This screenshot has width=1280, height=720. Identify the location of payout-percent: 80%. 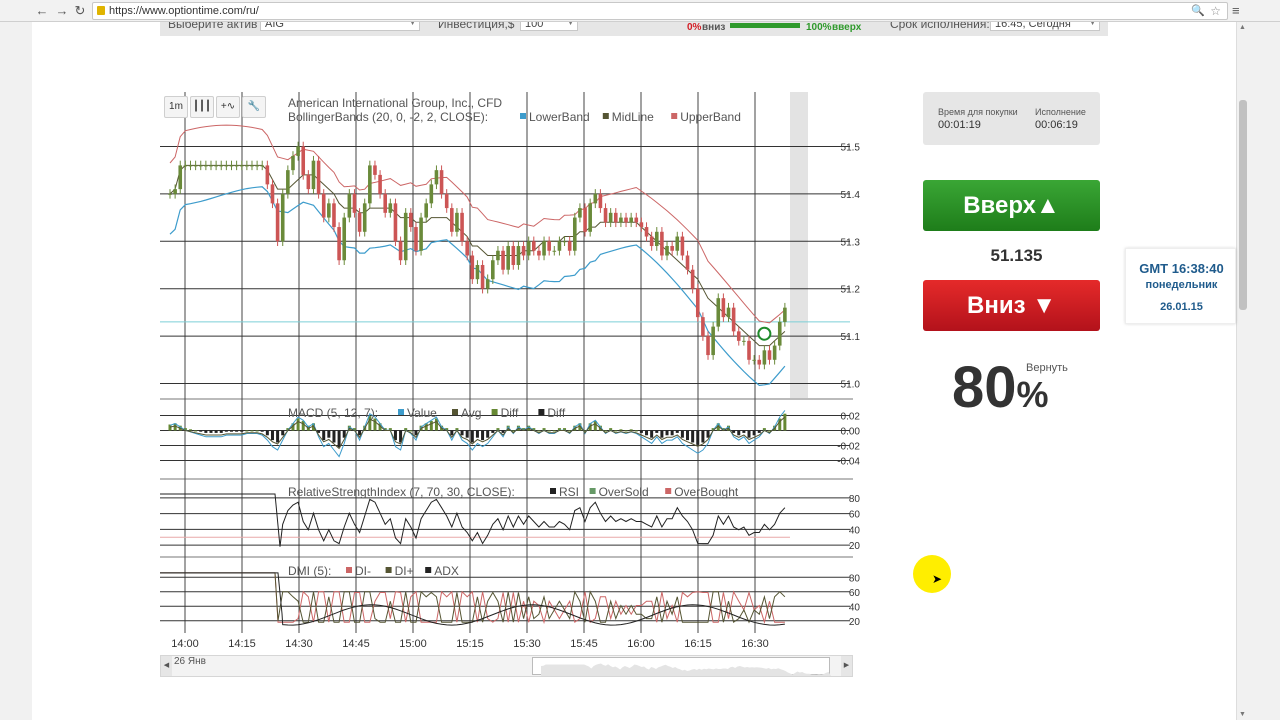
(1000, 387).